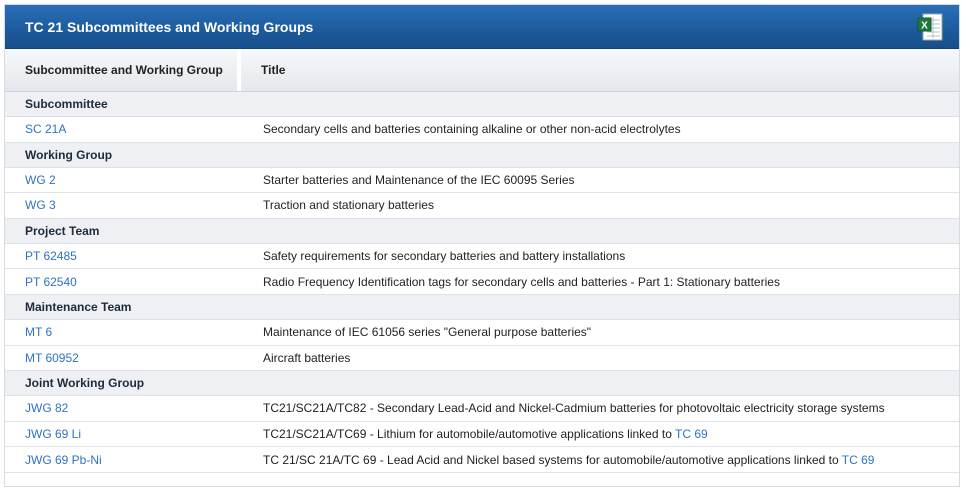 The image size is (970, 491). What do you see at coordinates (40, 205) in the screenshot?
I see `group-code-link: WG 3` at bounding box center [40, 205].